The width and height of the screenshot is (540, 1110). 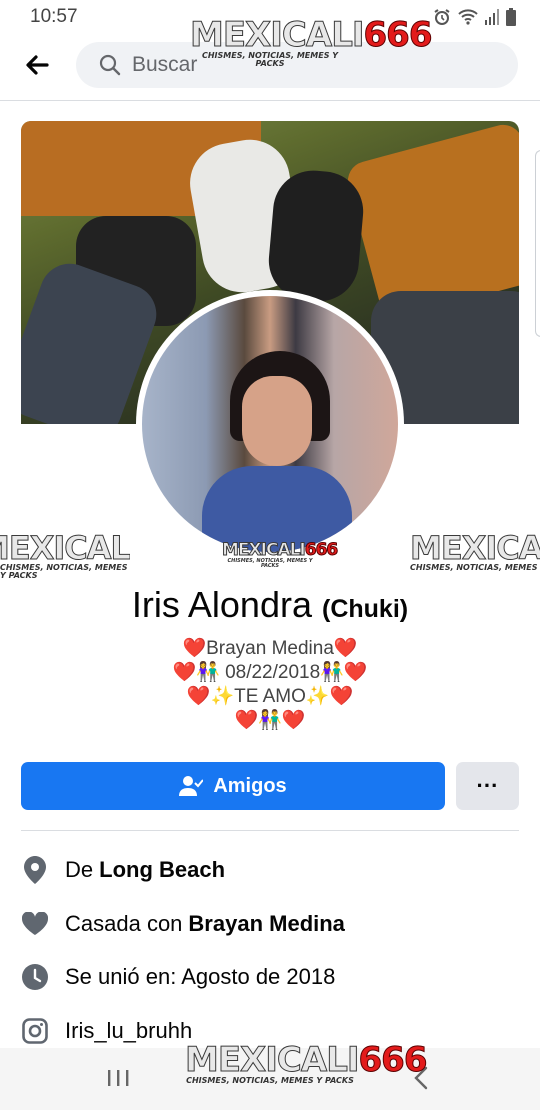 I want to click on profile-picture, so click(x=270, y=424).